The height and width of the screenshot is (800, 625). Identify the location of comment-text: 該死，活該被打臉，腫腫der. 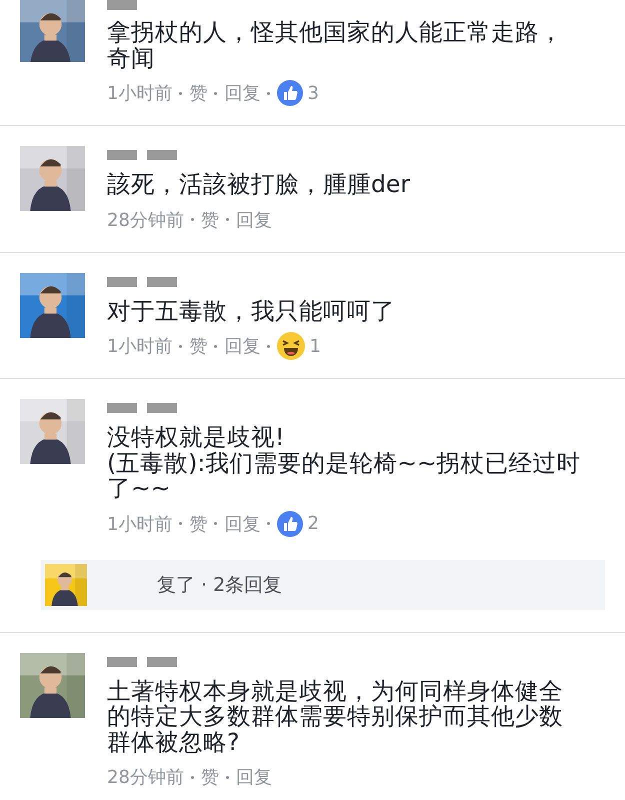
(259, 185).